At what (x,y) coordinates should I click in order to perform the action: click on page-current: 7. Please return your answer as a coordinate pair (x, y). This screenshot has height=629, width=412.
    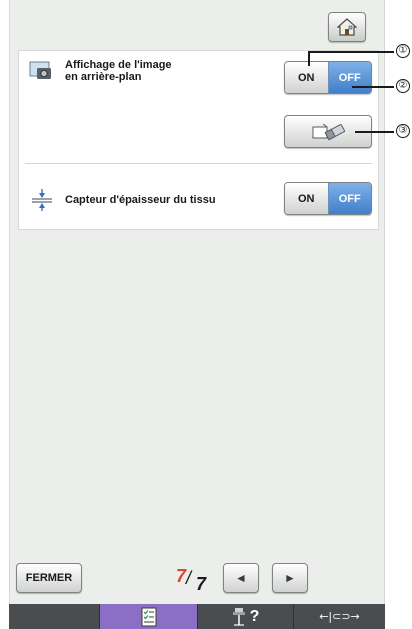
    Looking at the image, I should click on (181, 576).